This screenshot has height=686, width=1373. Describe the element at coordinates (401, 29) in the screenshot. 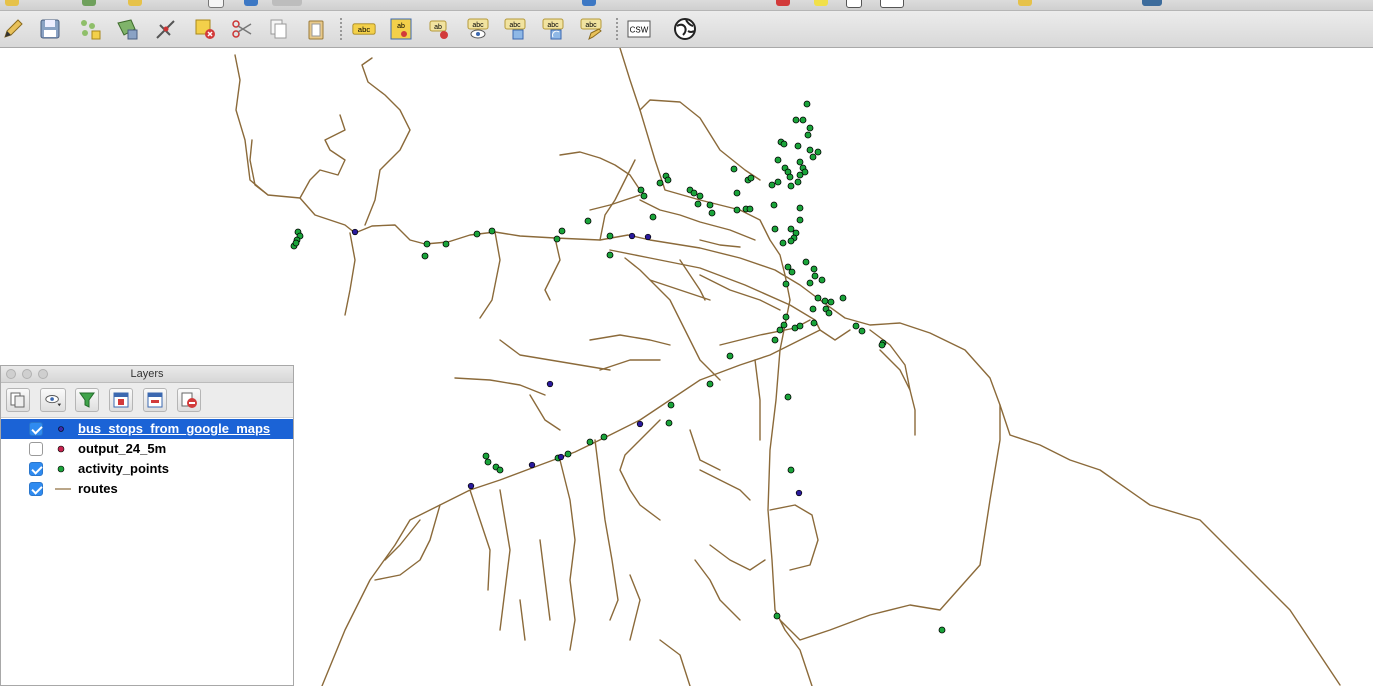

I see `label-pin-icon: ab` at that location.